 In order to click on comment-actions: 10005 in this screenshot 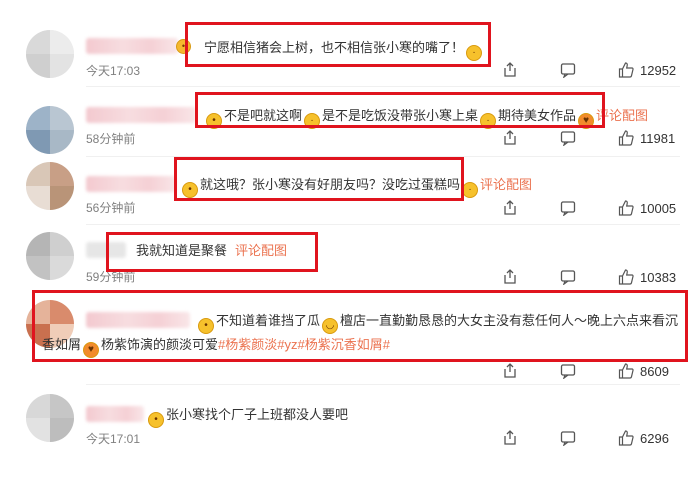, I will do `click(591, 208)`.